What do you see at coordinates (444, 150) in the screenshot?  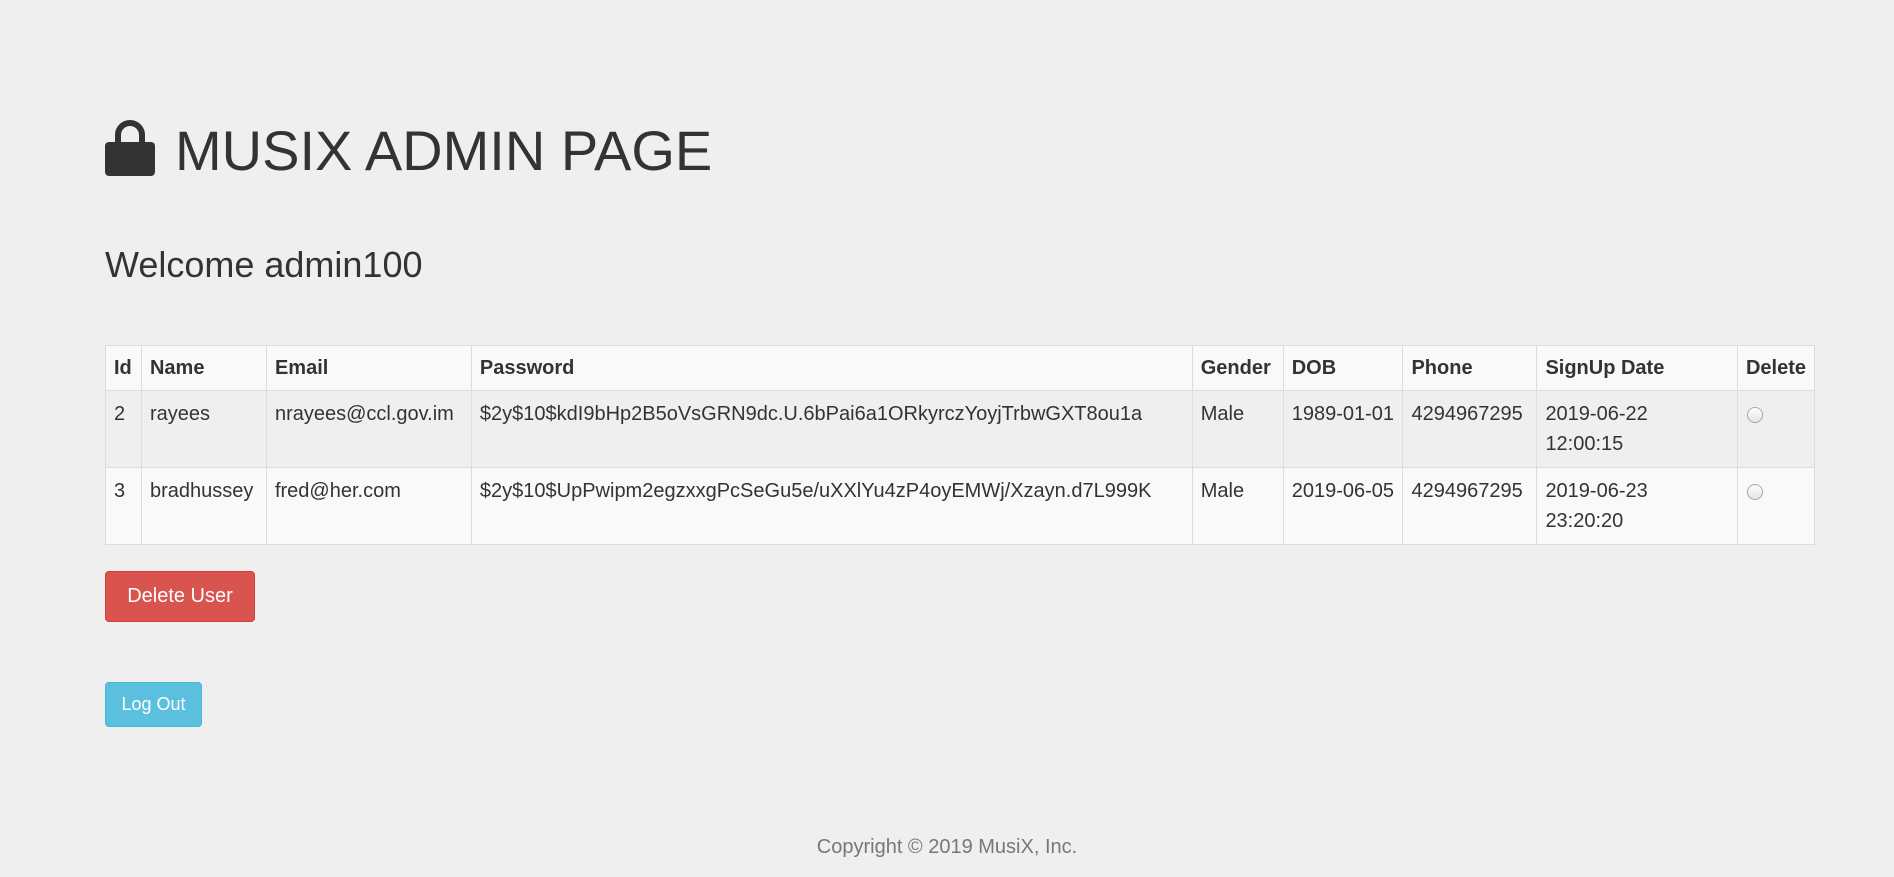 I see `page-title-text: MUSIX ADMIN PAGE` at bounding box center [444, 150].